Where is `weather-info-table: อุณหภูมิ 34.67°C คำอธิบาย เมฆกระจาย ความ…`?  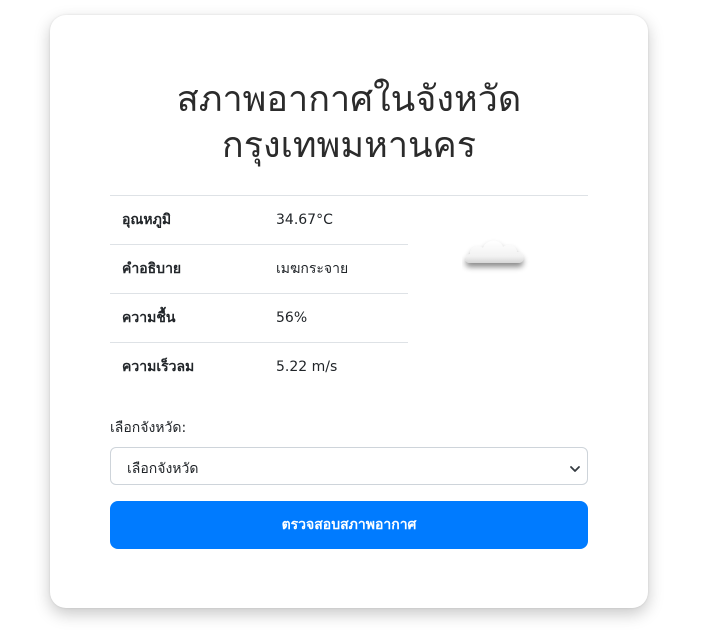 weather-info-table: อุณหภูมิ 34.67°C คำอธิบาย เมฆกระจาย ความ… is located at coordinates (259, 293).